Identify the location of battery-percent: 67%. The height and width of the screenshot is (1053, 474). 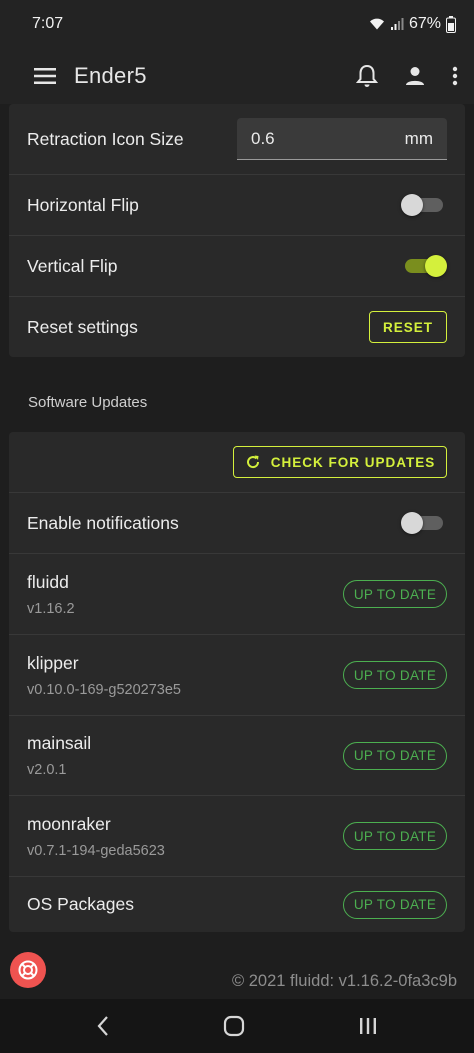
(424, 23).